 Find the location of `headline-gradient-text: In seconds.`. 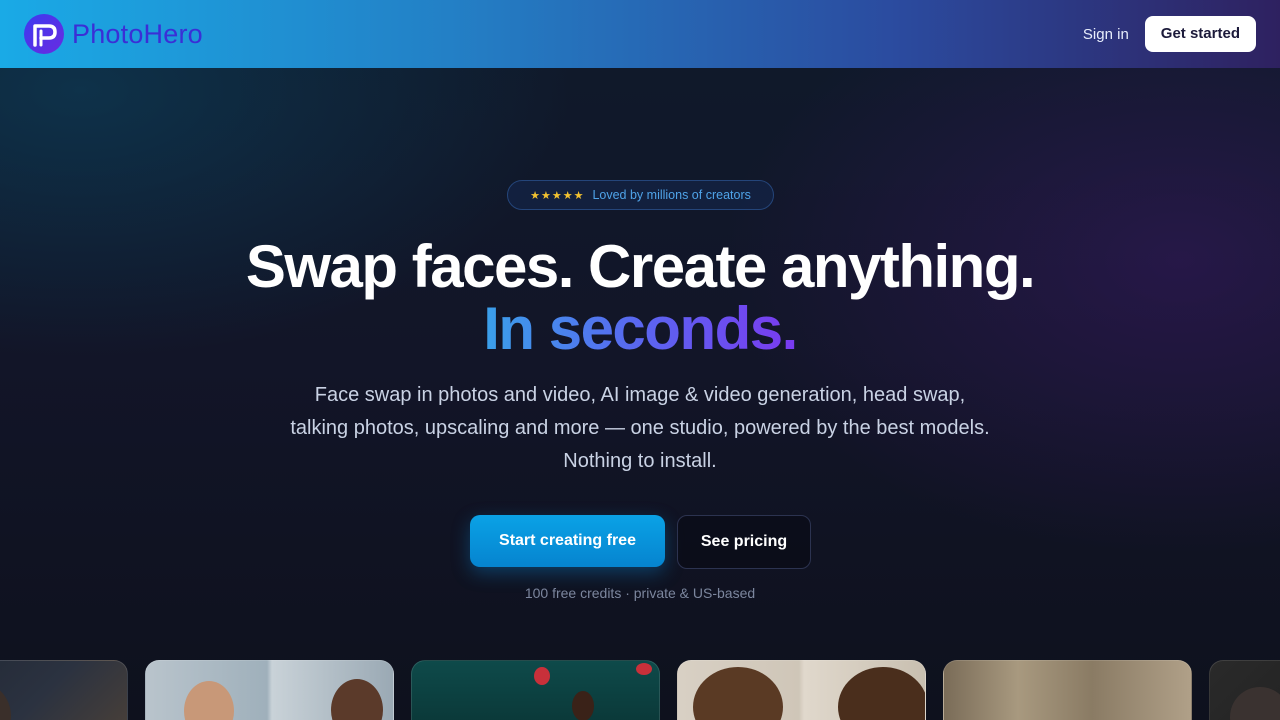

headline-gradient-text: In seconds. is located at coordinates (640, 328).